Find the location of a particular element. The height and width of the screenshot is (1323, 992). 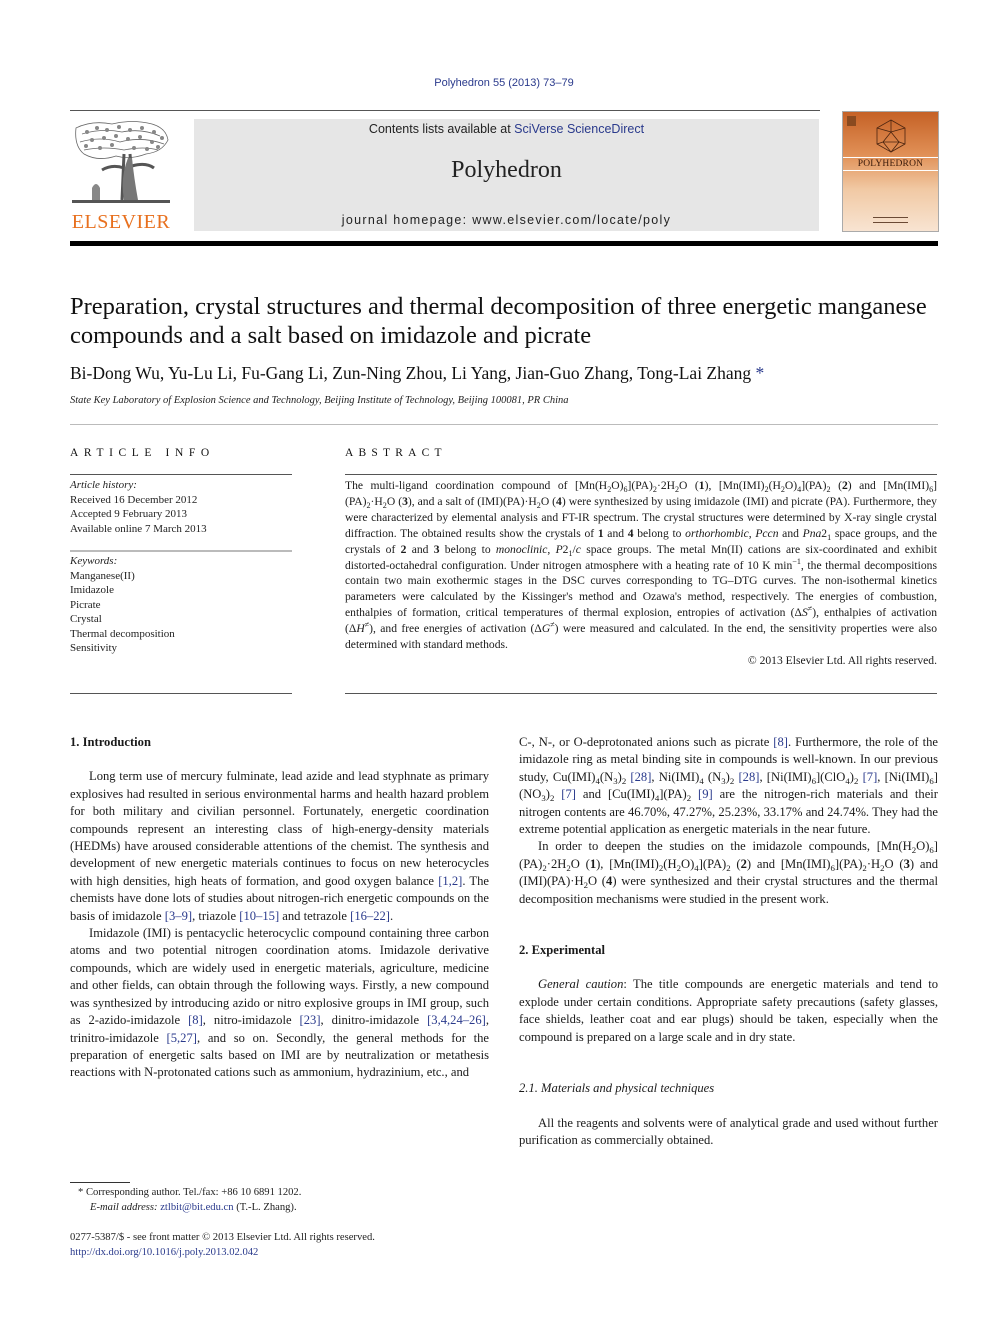

cover-footer-mark is located at coordinates (890, 220).